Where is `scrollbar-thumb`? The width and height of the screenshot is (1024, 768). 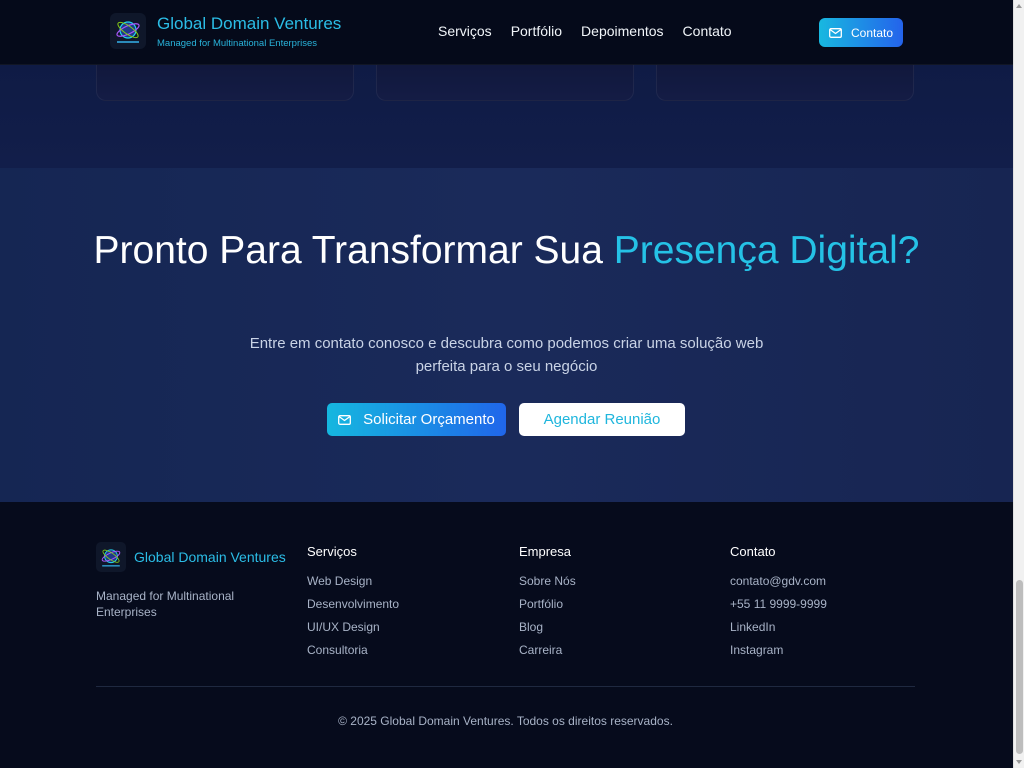
scrollbar-thumb is located at coordinates (1019, 667).